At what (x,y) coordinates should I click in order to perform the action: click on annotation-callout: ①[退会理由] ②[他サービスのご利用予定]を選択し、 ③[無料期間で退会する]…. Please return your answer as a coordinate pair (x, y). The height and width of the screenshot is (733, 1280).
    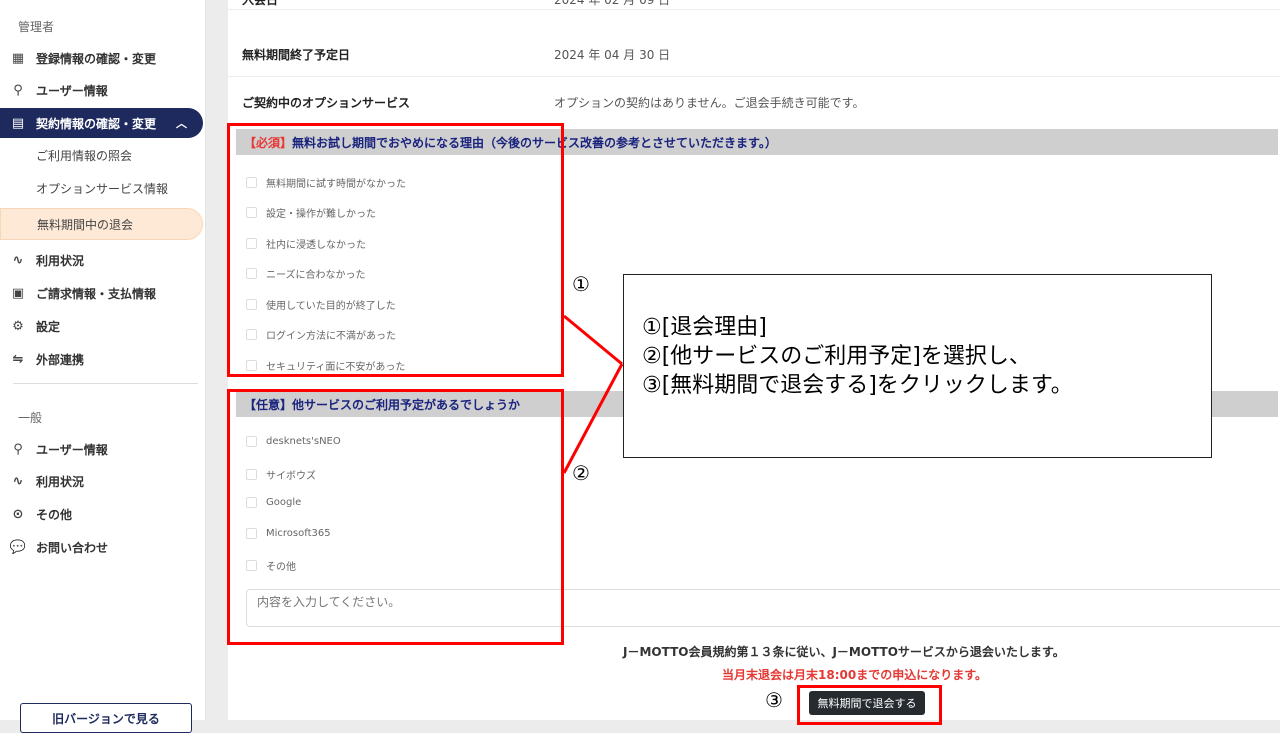
    Looking at the image, I should click on (917, 366).